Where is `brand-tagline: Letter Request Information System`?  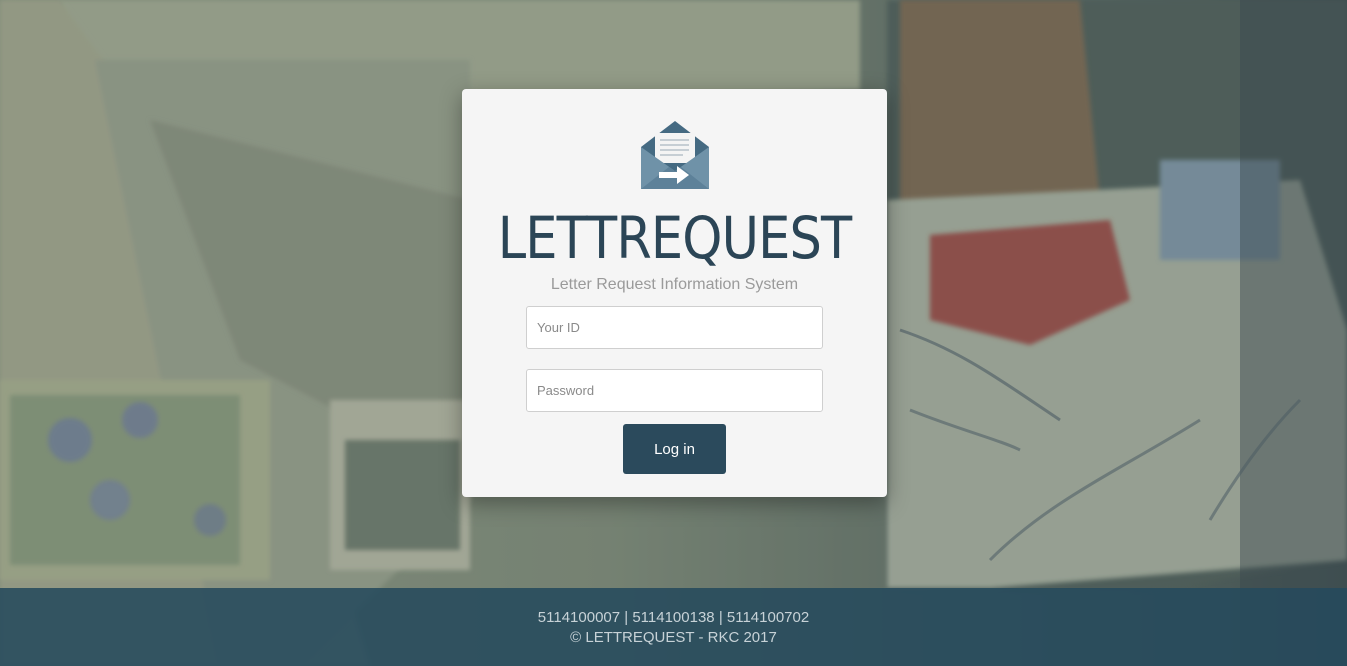 brand-tagline: Letter Request Information System is located at coordinates (674, 284).